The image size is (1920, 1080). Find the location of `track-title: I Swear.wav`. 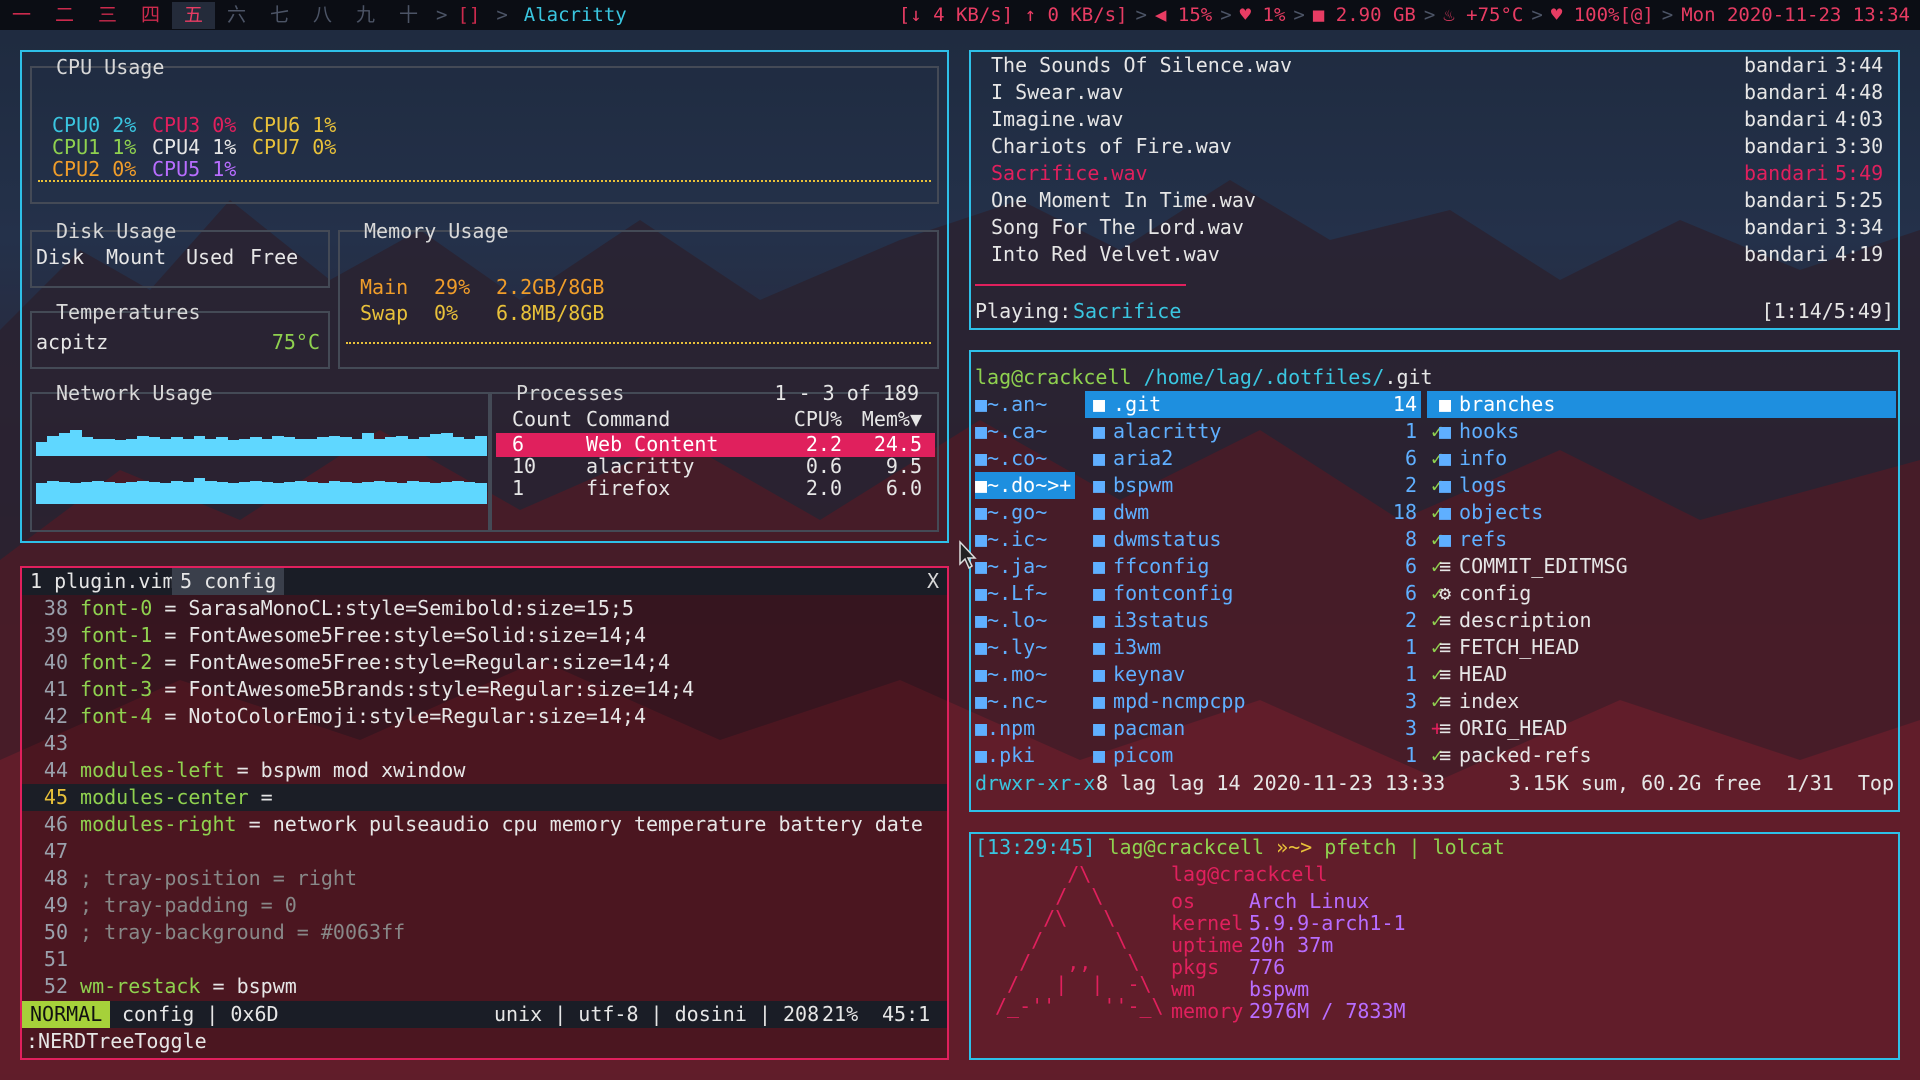

track-title: I Swear.wav is located at coordinates (1057, 92).